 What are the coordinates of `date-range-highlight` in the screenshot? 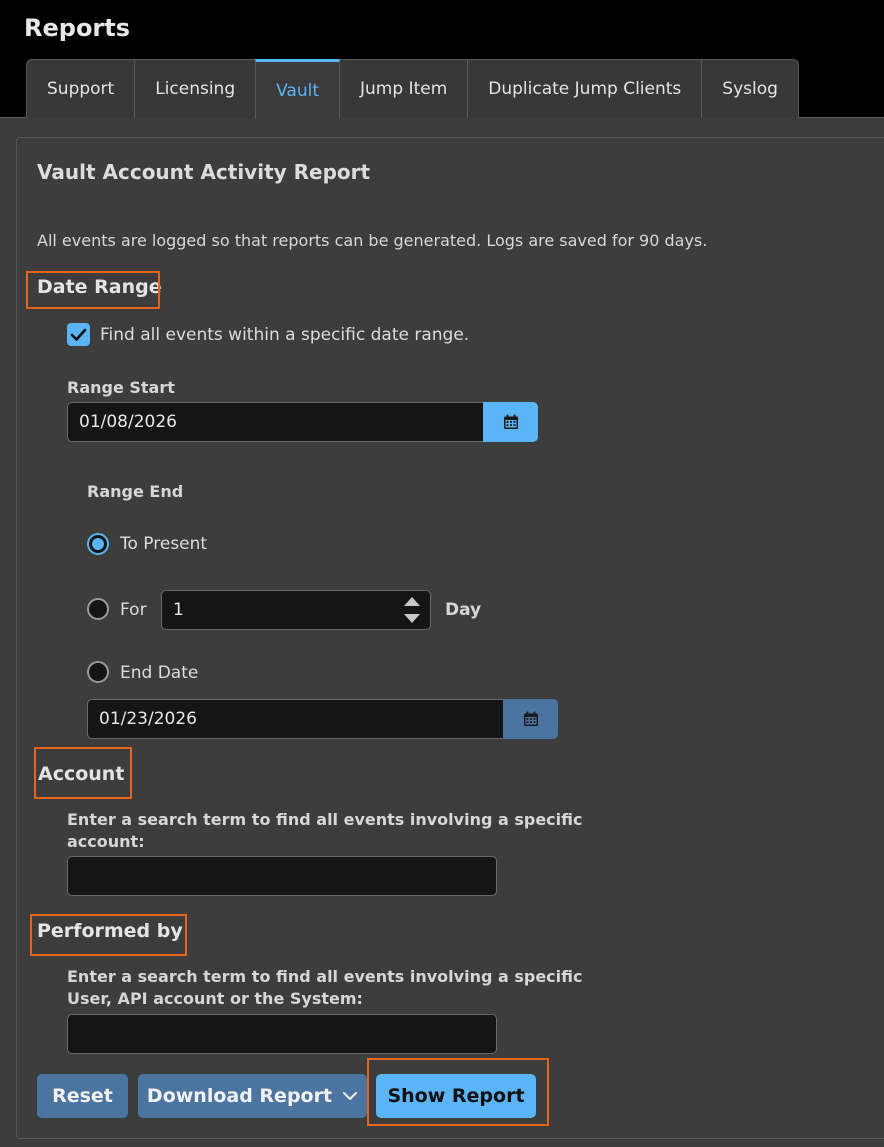 It's located at (93, 290).